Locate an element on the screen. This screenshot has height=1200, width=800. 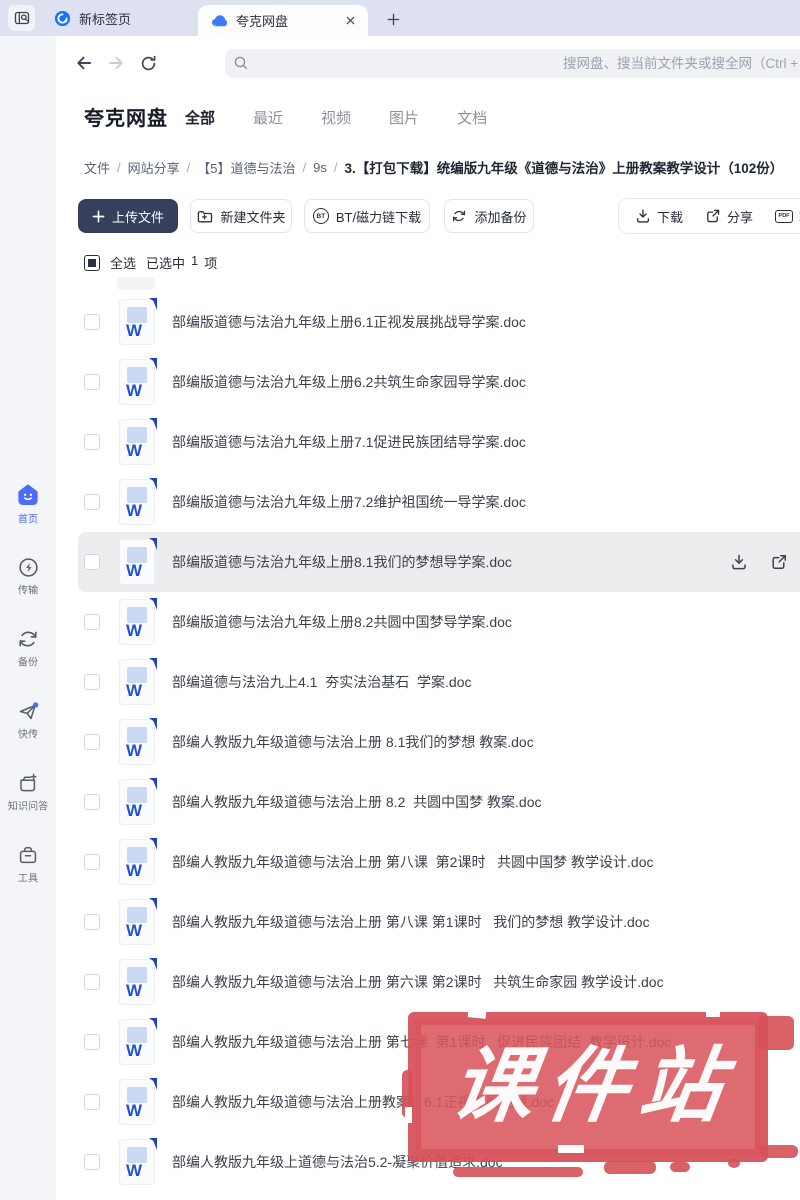
row-share-icon is located at coordinates (779, 562).